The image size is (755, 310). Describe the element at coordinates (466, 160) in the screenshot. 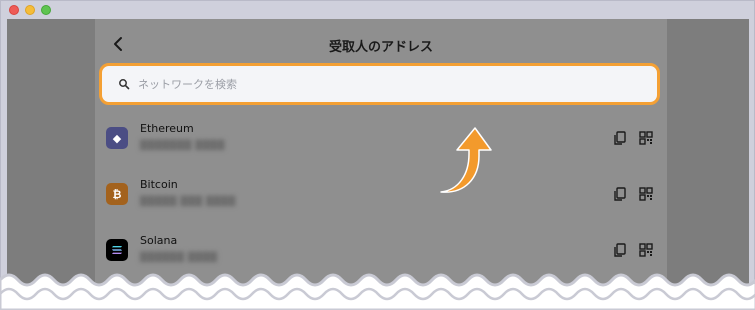

I see `pointer-arrow-icon` at that location.